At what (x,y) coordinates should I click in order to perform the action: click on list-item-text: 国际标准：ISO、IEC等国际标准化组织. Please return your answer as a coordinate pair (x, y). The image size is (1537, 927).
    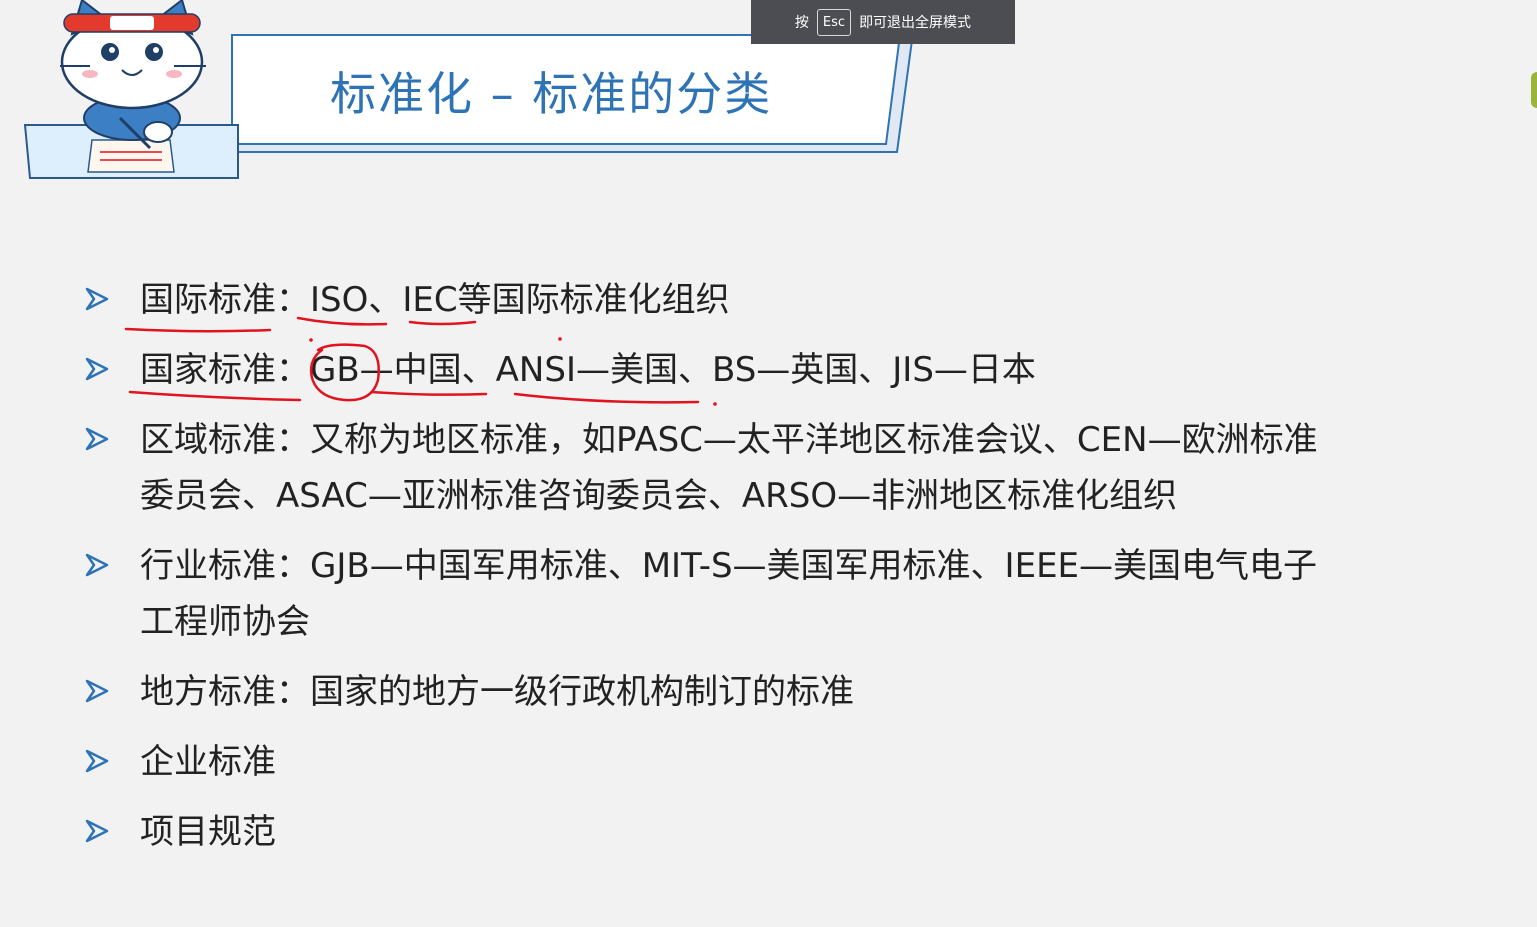
    Looking at the image, I should click on (435, 300).